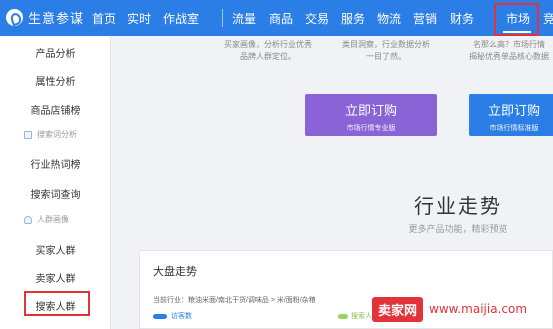  Describe the element at coordinates (57, 134) in the screenshot. I see `sidebar-section-label: 搜索词分析` at that location.